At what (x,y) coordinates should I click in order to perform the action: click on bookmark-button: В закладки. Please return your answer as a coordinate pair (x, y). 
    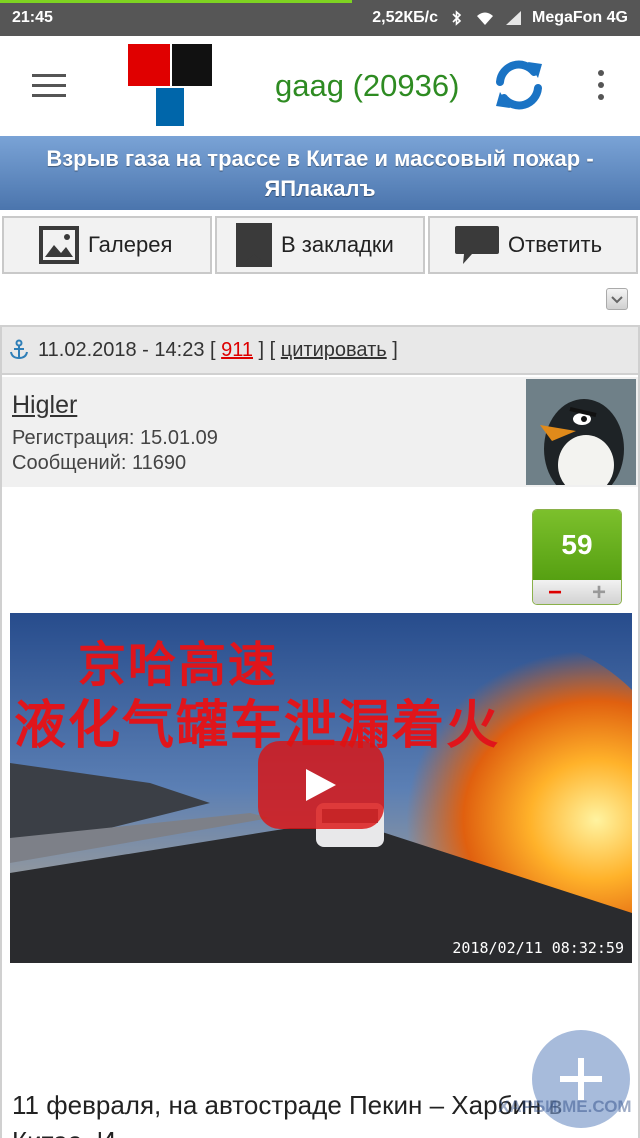
    Looking at the image, I should click on (320, 245).